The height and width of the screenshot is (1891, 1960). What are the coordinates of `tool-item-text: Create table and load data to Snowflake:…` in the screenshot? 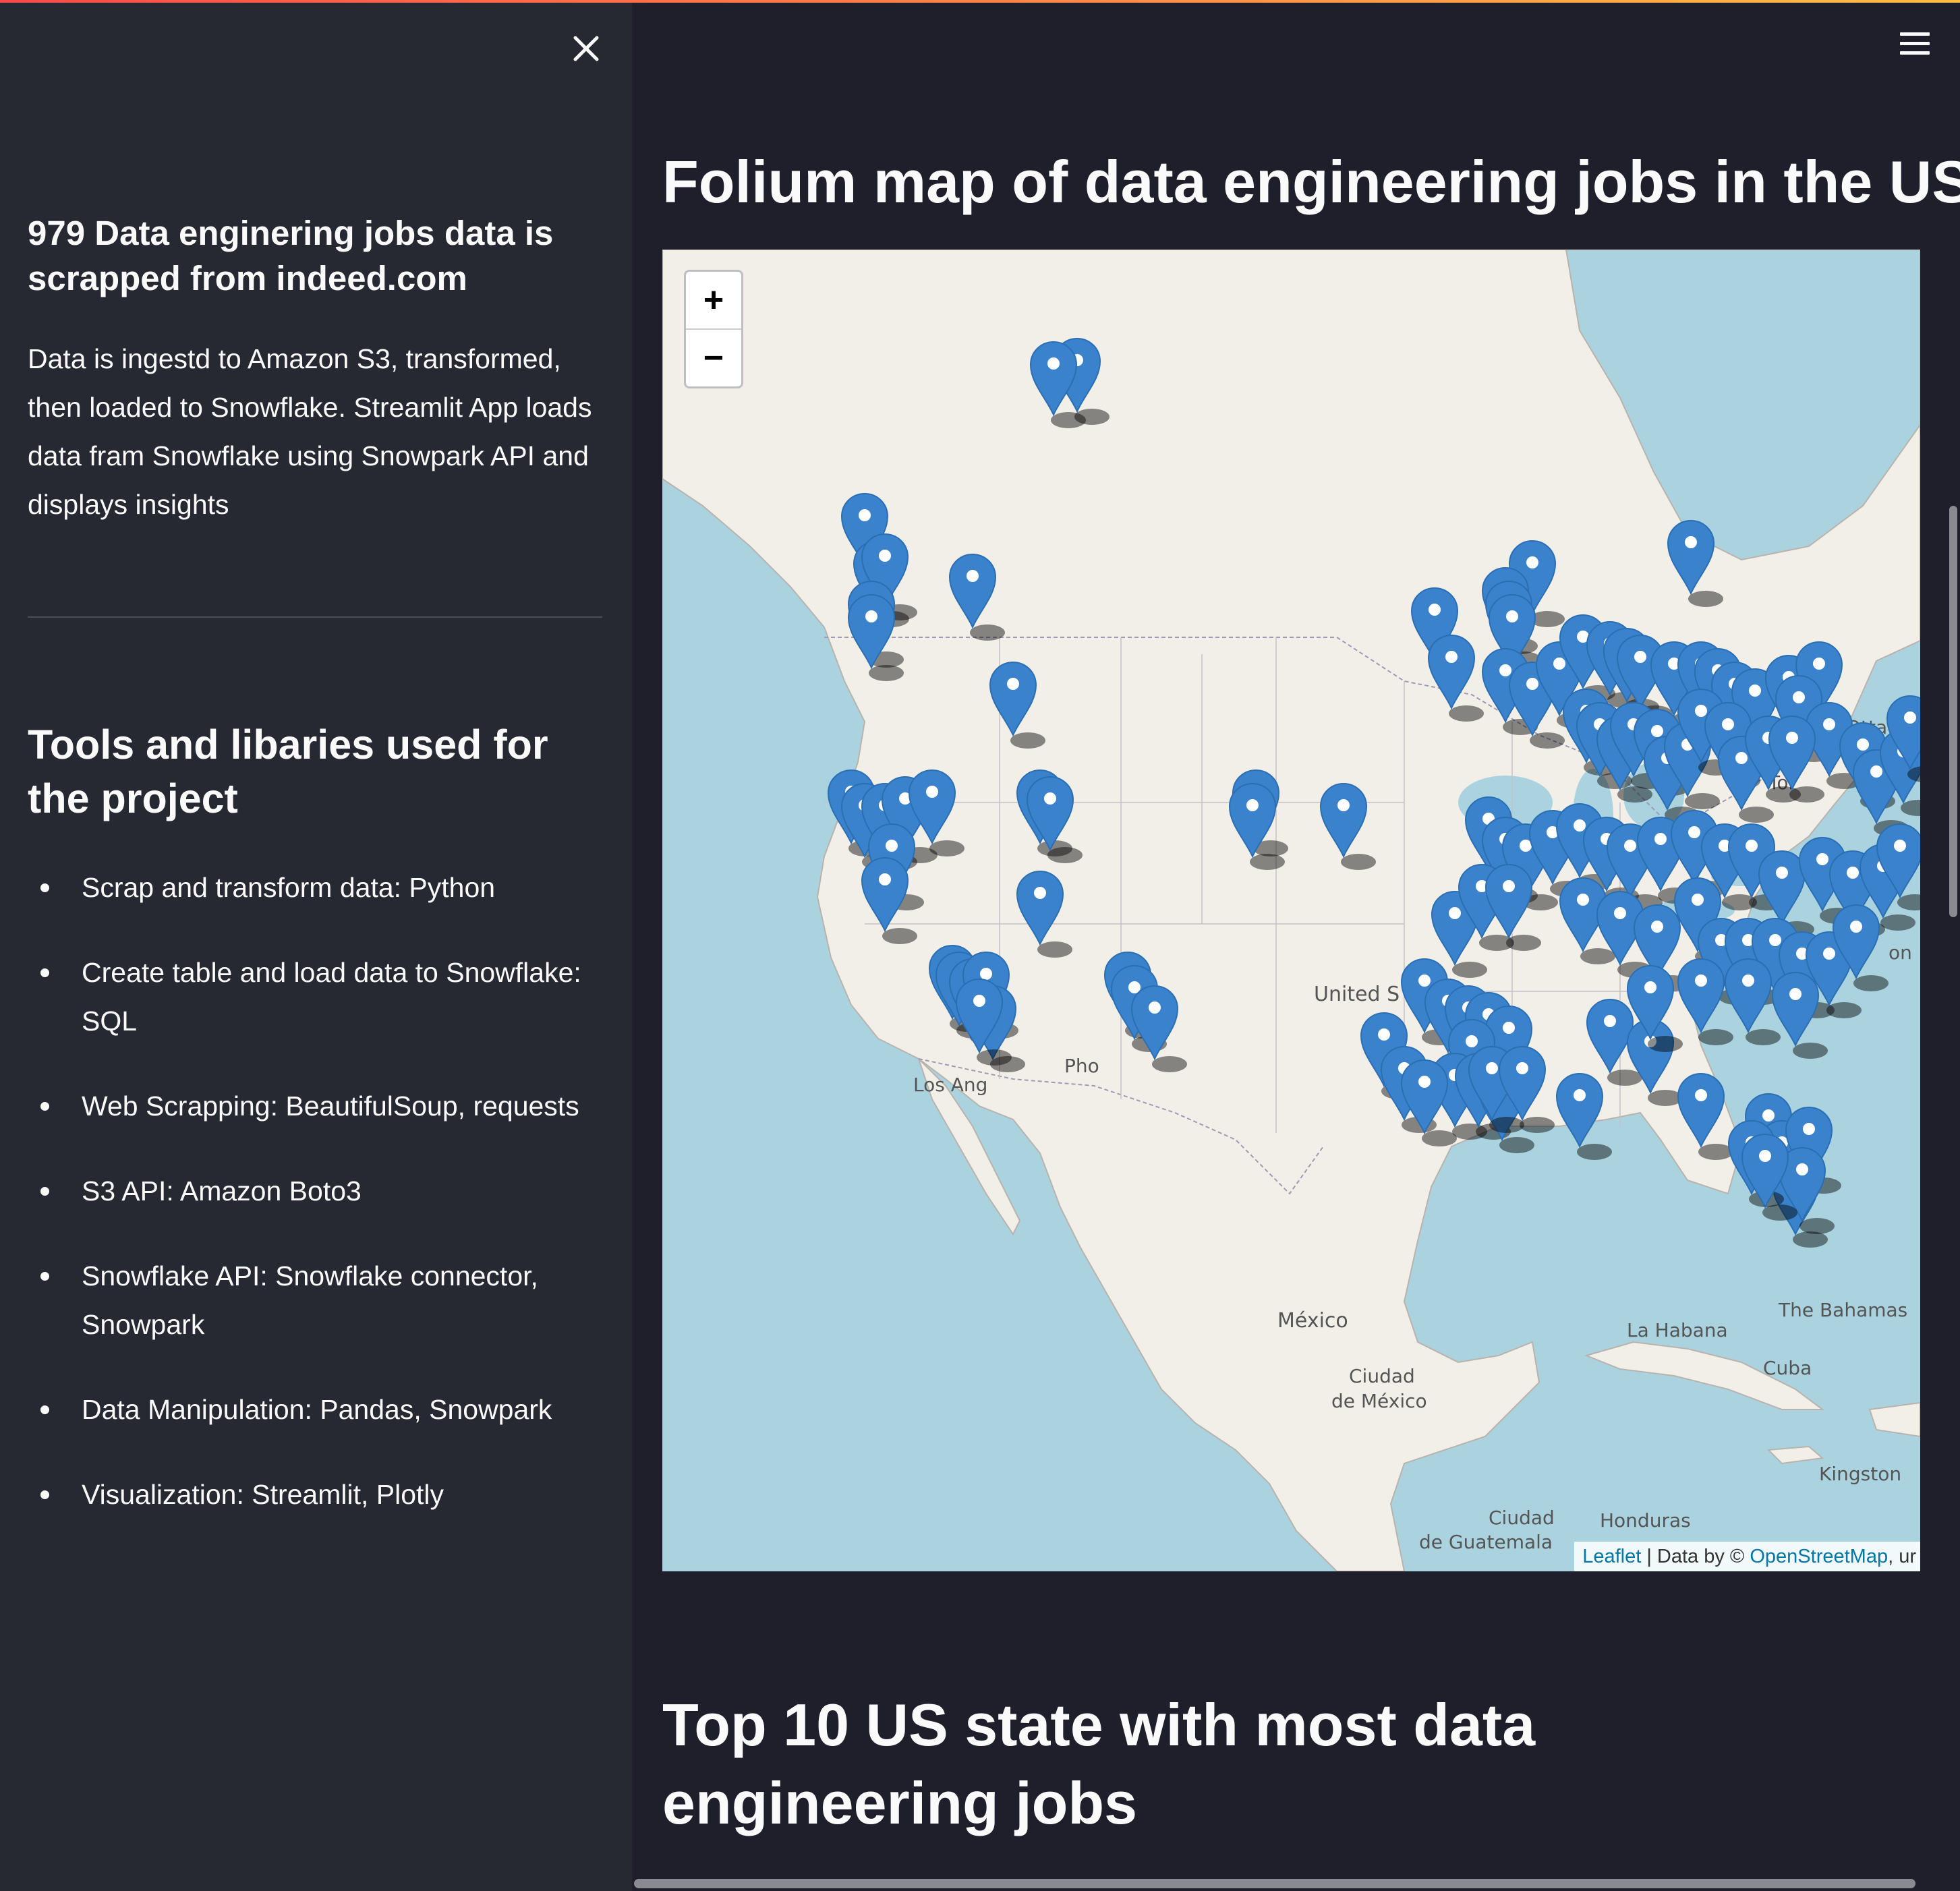 It's located at (331, 997).